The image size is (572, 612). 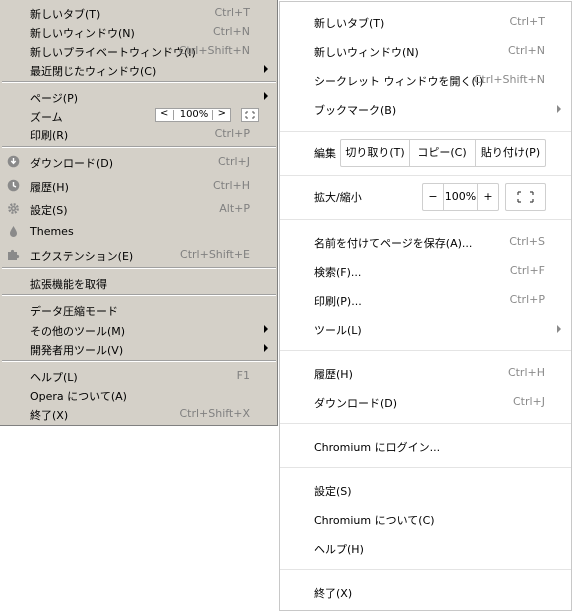 I want to click on zoom-out-button: <, so click(x=164, y=113).